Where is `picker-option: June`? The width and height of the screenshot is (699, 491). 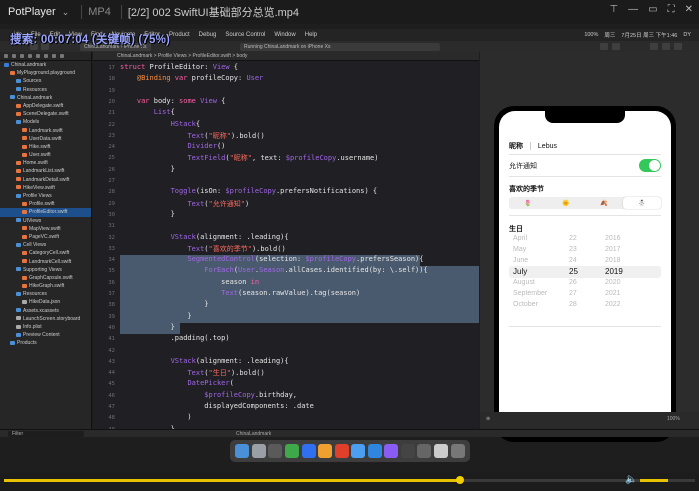
picker-option: June is located at coordinates (543, 260).